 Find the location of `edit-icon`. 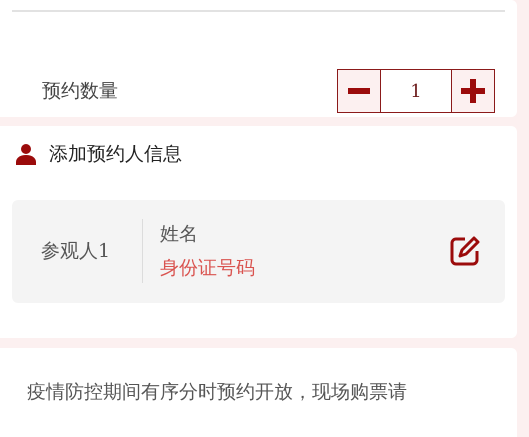

edit-icon is located at coordinates (465, 251).